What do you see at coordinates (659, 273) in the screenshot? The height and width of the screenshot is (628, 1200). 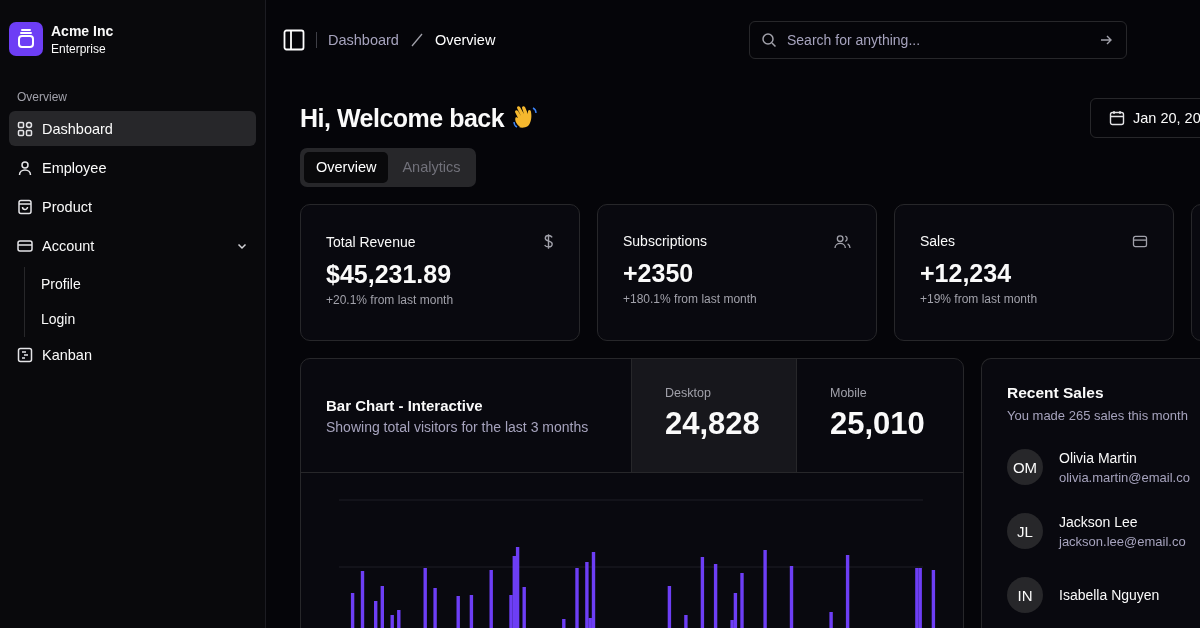 I see `stat-value: +2350` at bounding box center [659, 273].